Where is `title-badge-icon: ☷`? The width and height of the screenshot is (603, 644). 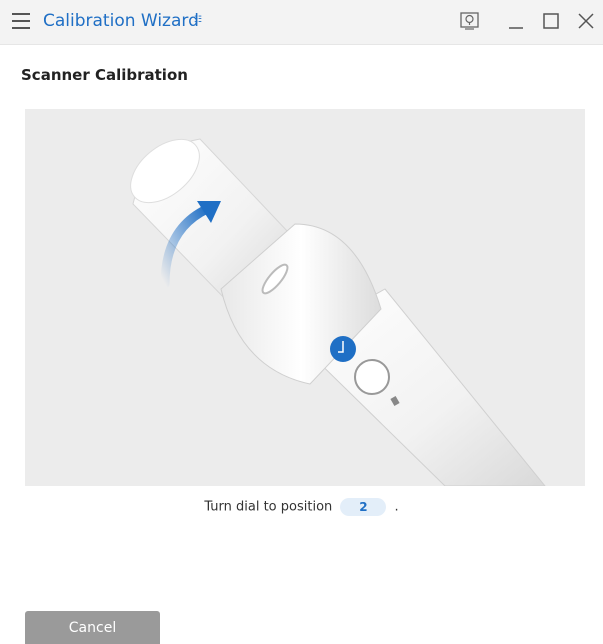
title-badge-icon: ☷ is located at coordinates (198, 19).